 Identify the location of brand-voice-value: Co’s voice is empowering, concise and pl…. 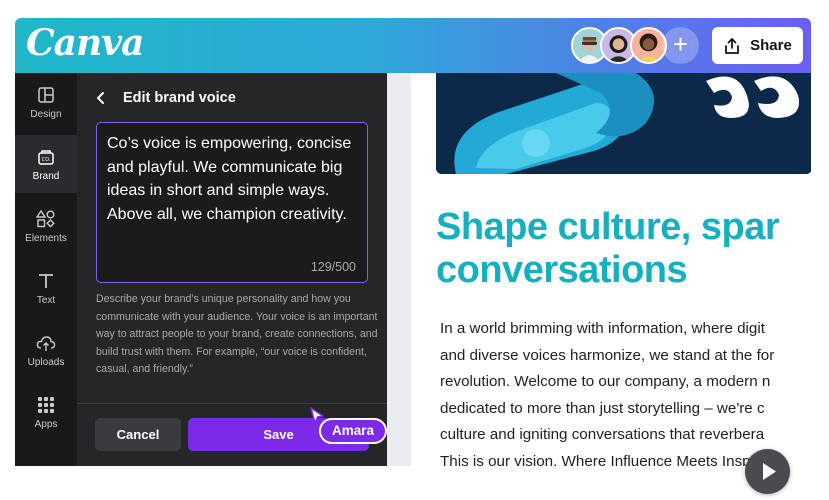
(232, 179).